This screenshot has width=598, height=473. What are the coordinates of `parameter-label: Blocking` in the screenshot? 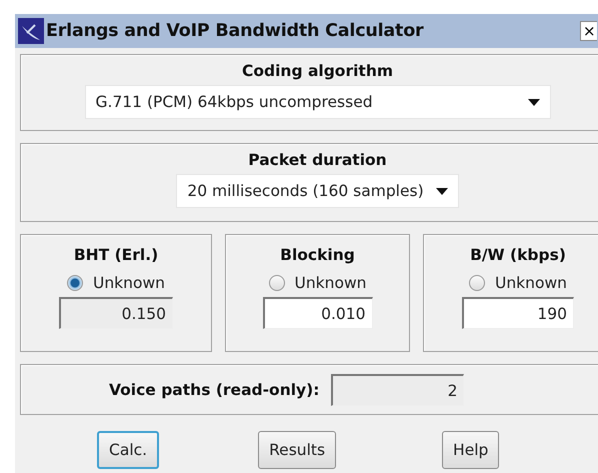 It's located at (317, 255).